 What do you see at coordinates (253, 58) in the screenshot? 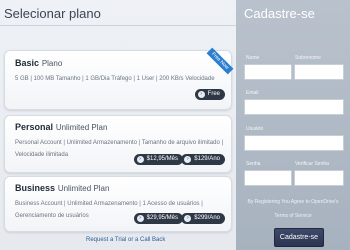
I see `nome-label: Nome` at bounding box center [253, 58].